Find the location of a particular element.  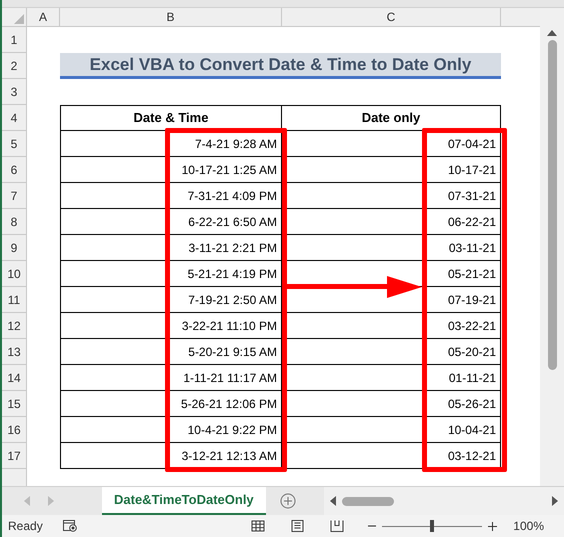

row-number: 17 is located at coordinates (14, 456).